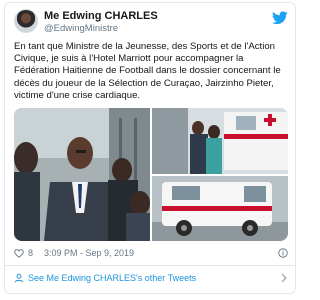 Image resolution: width=320 pixels, height=300 pixels. Describe the element at coordinates (89, 253) in the screenshot. I see `tweet-timestamp: 3:09 PM - Sep 9, 2019` at that location.